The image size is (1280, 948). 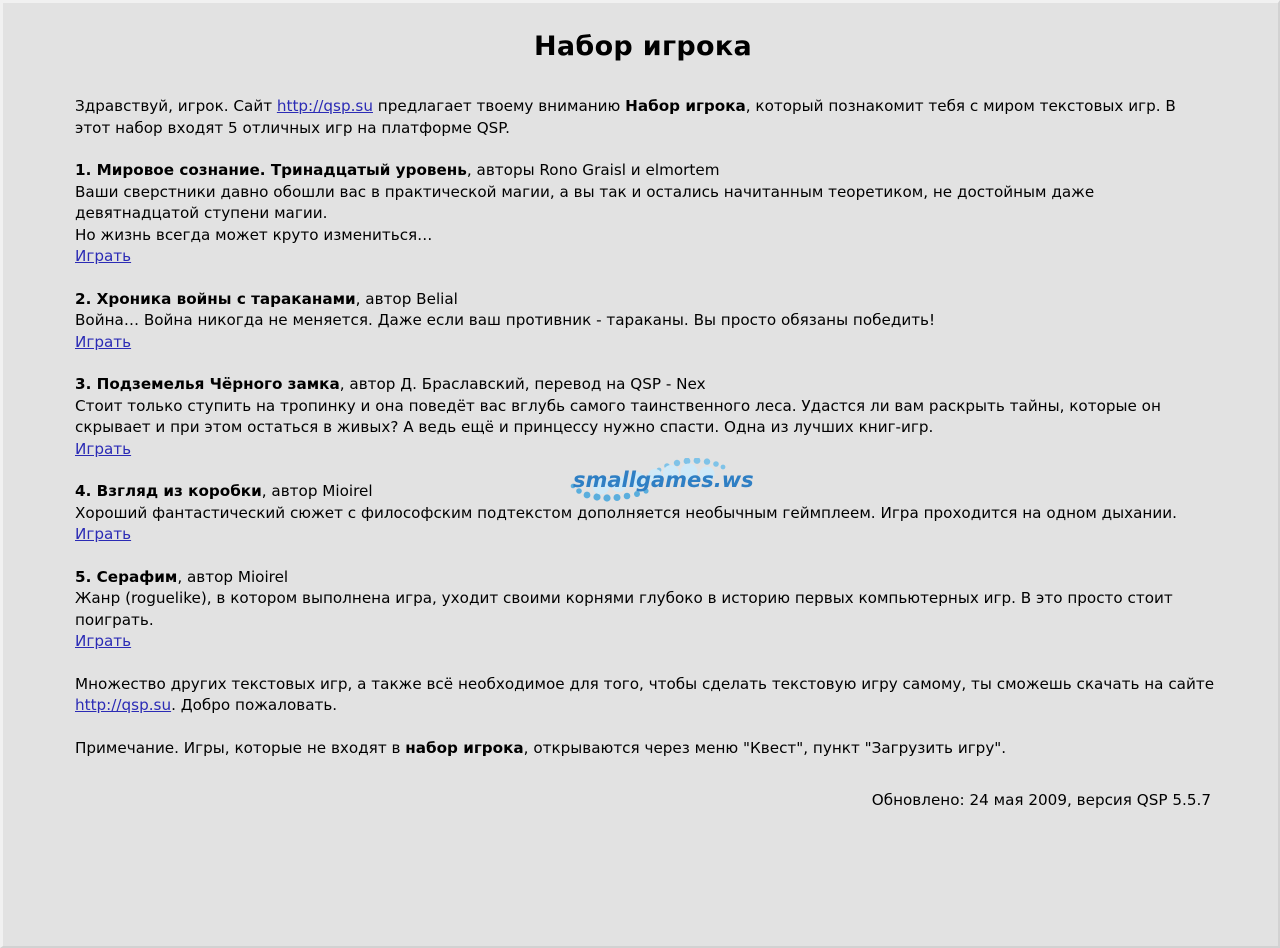 What do you see at coordinates (83, 576) in the screenshot?
I see `game-5-number: 5.` at bounding box center [83, 576].